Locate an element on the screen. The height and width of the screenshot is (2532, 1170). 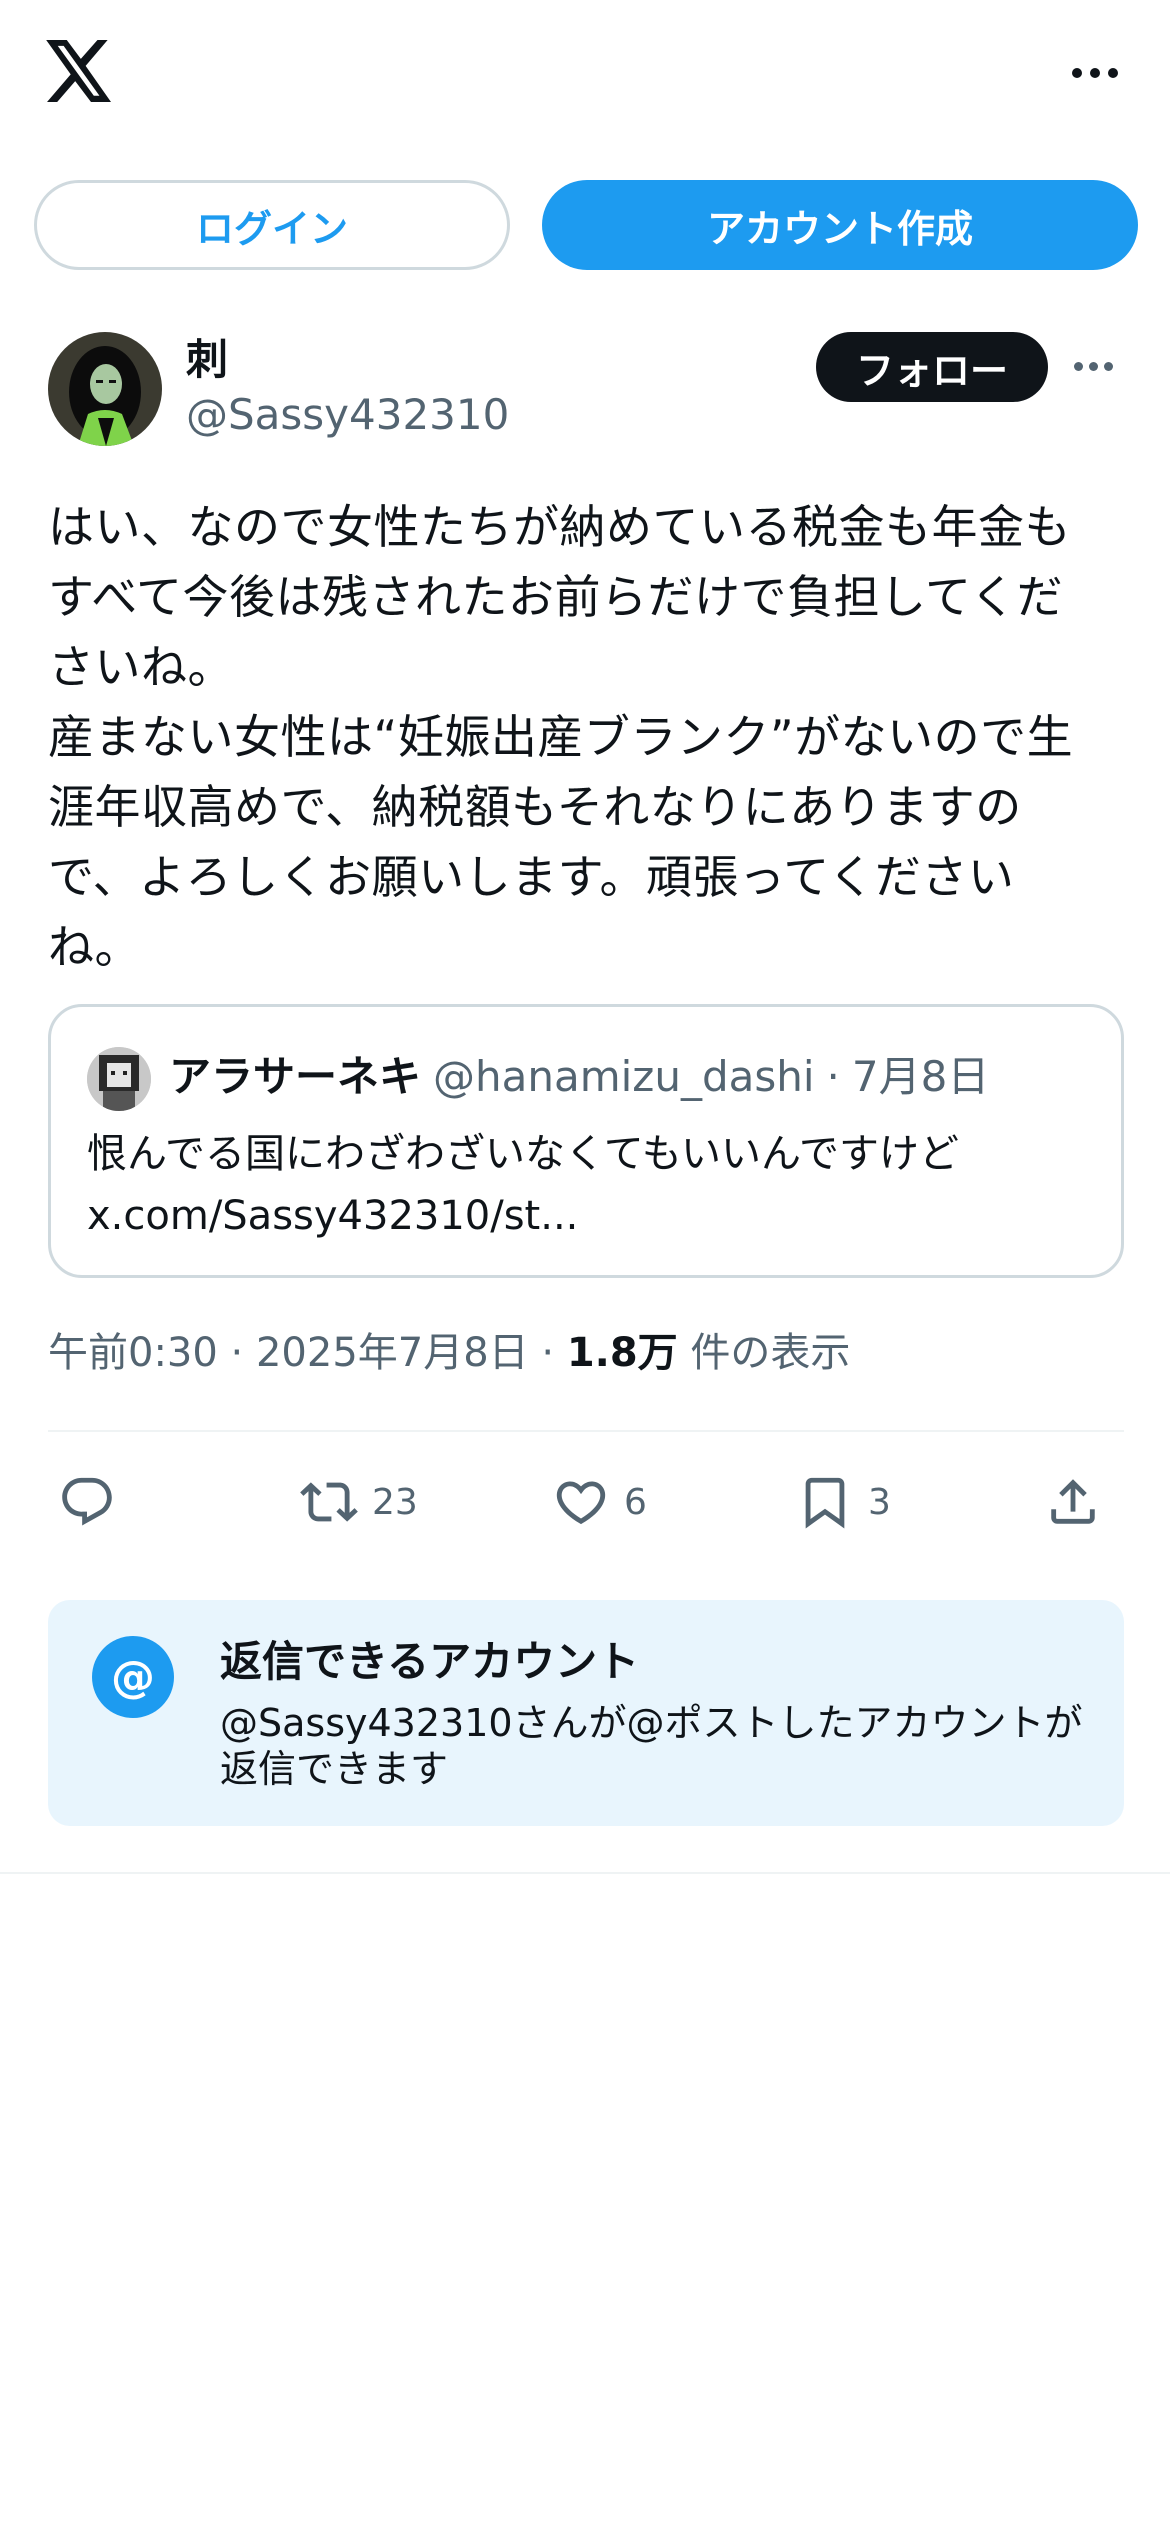
reply-restriction-description: @Sassy432310さんが@ポストしたアカウントが返信できます is located at coordinates (651, 1746).